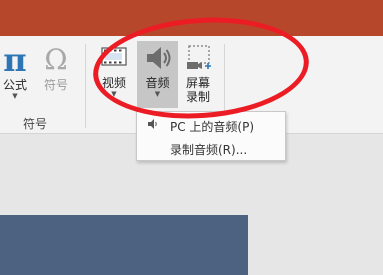 Image resolution: width=383 pixels, height=275 pixels. Describe the element at coordinates (56, 59) in the screenshot. I see `omega-icon: Ω` at that location.